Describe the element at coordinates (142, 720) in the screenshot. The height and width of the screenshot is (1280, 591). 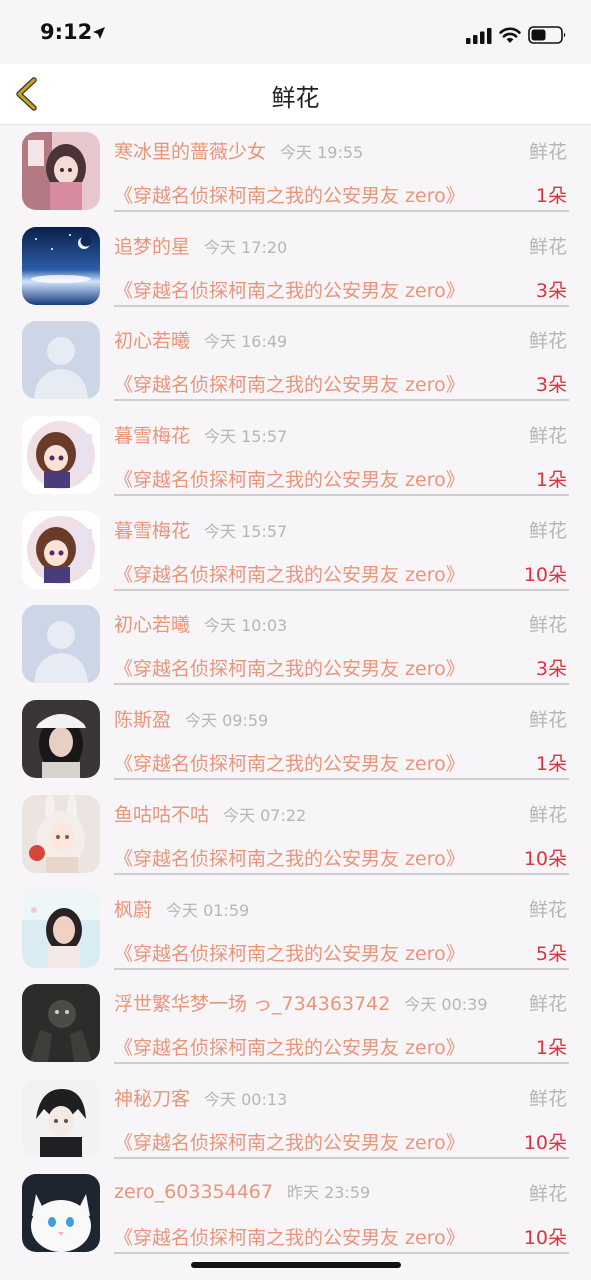
I see `user-name-text: 陈斯盈` at that location.